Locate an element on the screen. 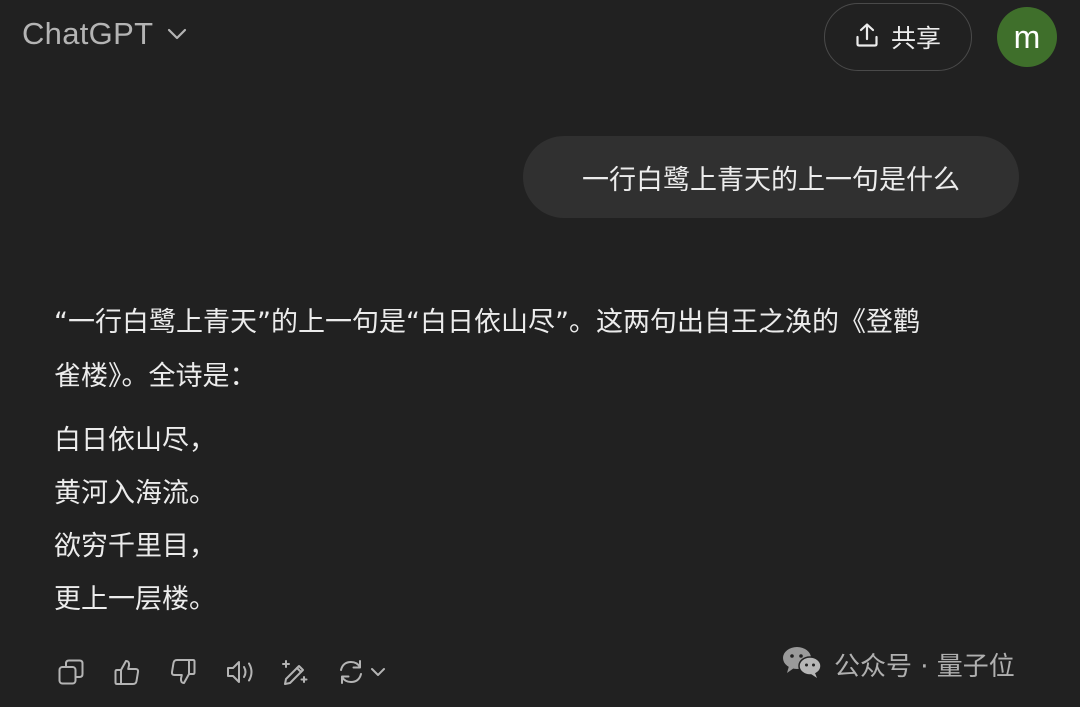  assistant-intro-line1: “一行白鹭上青天”的上一句是“白日依山尽”。这两句出自王之涣的《登鹳 is located at coordinates (487, 322).